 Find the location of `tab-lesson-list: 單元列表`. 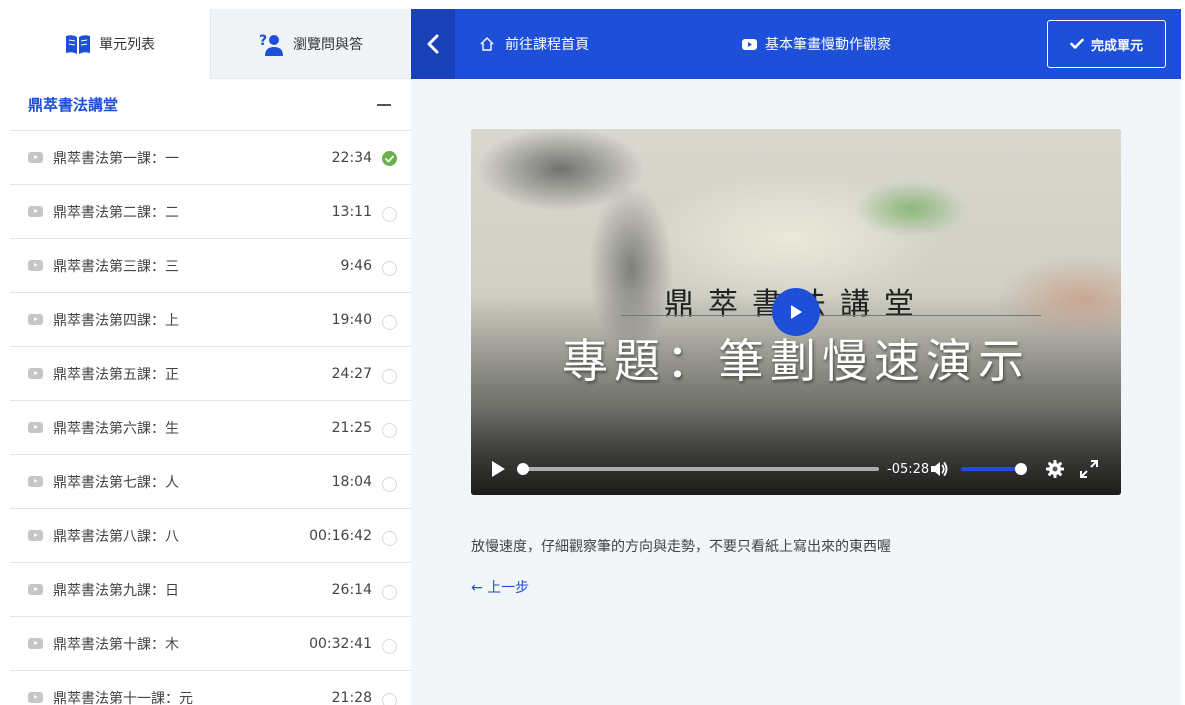

tab-lesson-list: 單元列表 is located at coordinates (110, 44).